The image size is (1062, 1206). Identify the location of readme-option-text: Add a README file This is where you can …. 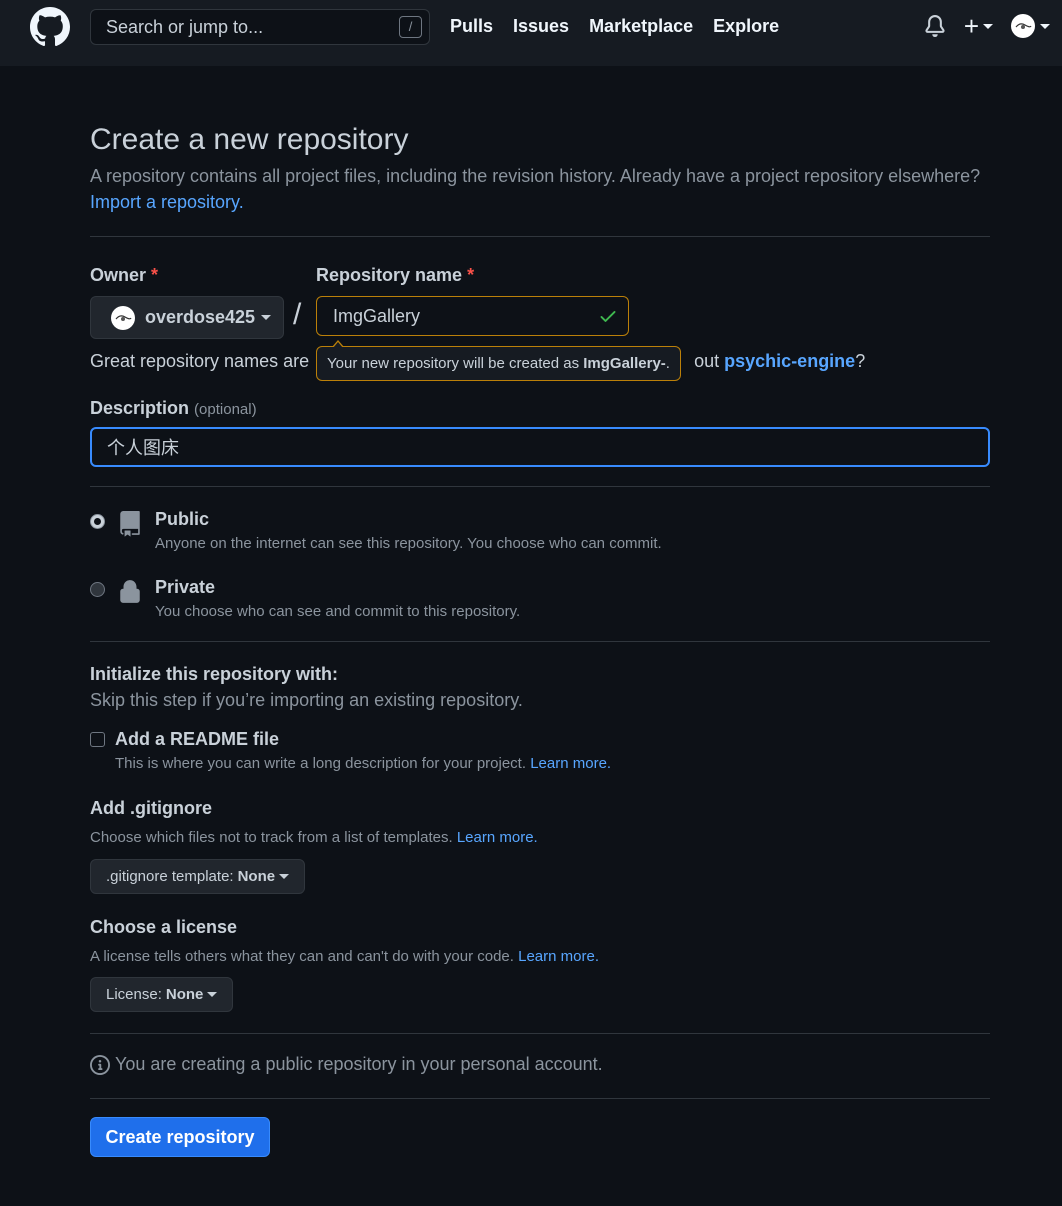
(363, 750).